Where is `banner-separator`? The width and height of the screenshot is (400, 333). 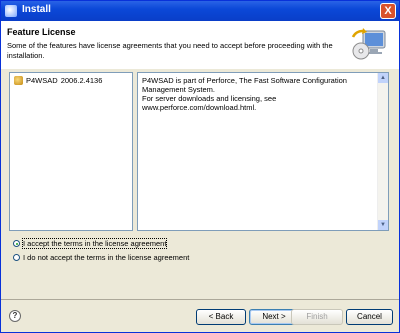 banner-separator is located at coordinates (200, 68).